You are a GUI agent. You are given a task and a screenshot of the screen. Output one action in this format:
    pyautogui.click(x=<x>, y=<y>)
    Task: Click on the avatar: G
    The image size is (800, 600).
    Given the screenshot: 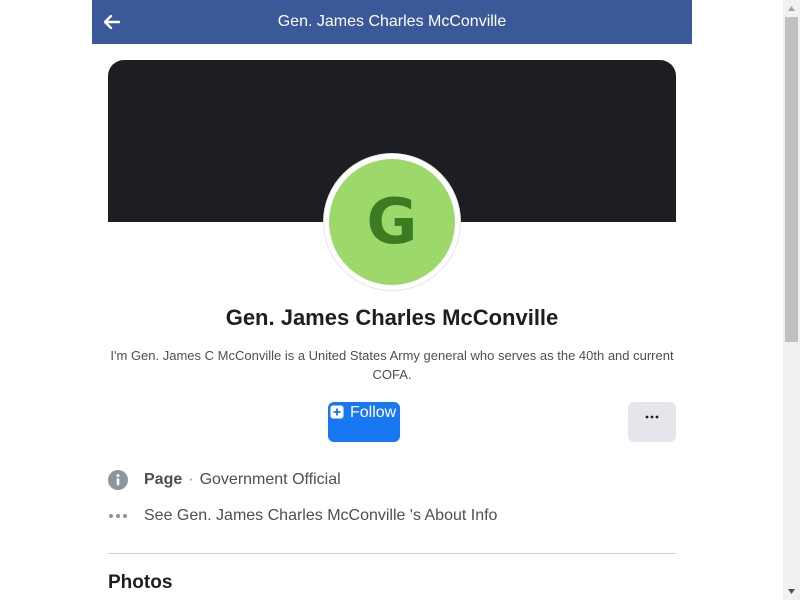 What is the action you would take?
    pyautogui.click(x=392, y=222)
    